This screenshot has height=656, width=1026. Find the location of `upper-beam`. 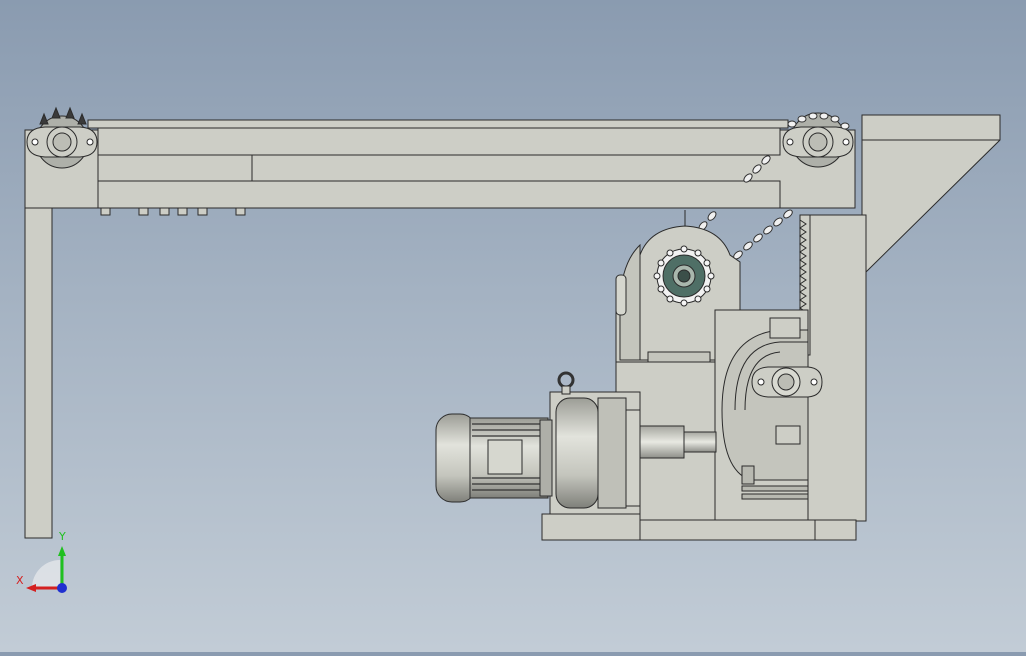

upper-beam is located at coordinates (439, 141).